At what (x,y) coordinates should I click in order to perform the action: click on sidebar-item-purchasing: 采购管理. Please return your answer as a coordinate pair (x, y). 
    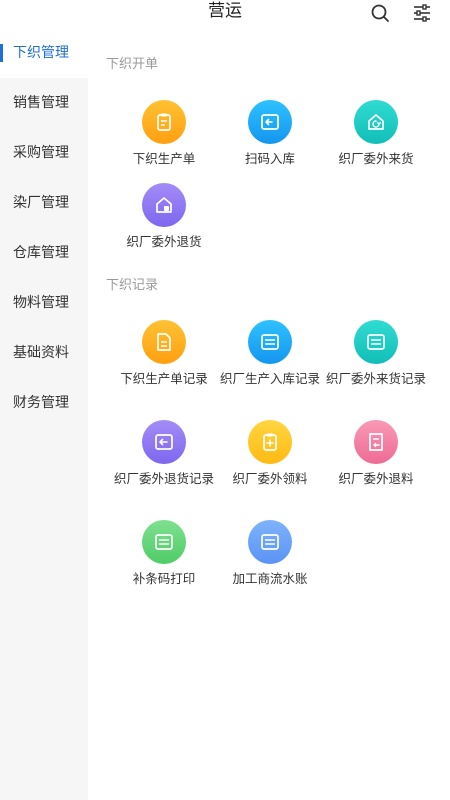
    Looking at the image, I should click on (44, 153).